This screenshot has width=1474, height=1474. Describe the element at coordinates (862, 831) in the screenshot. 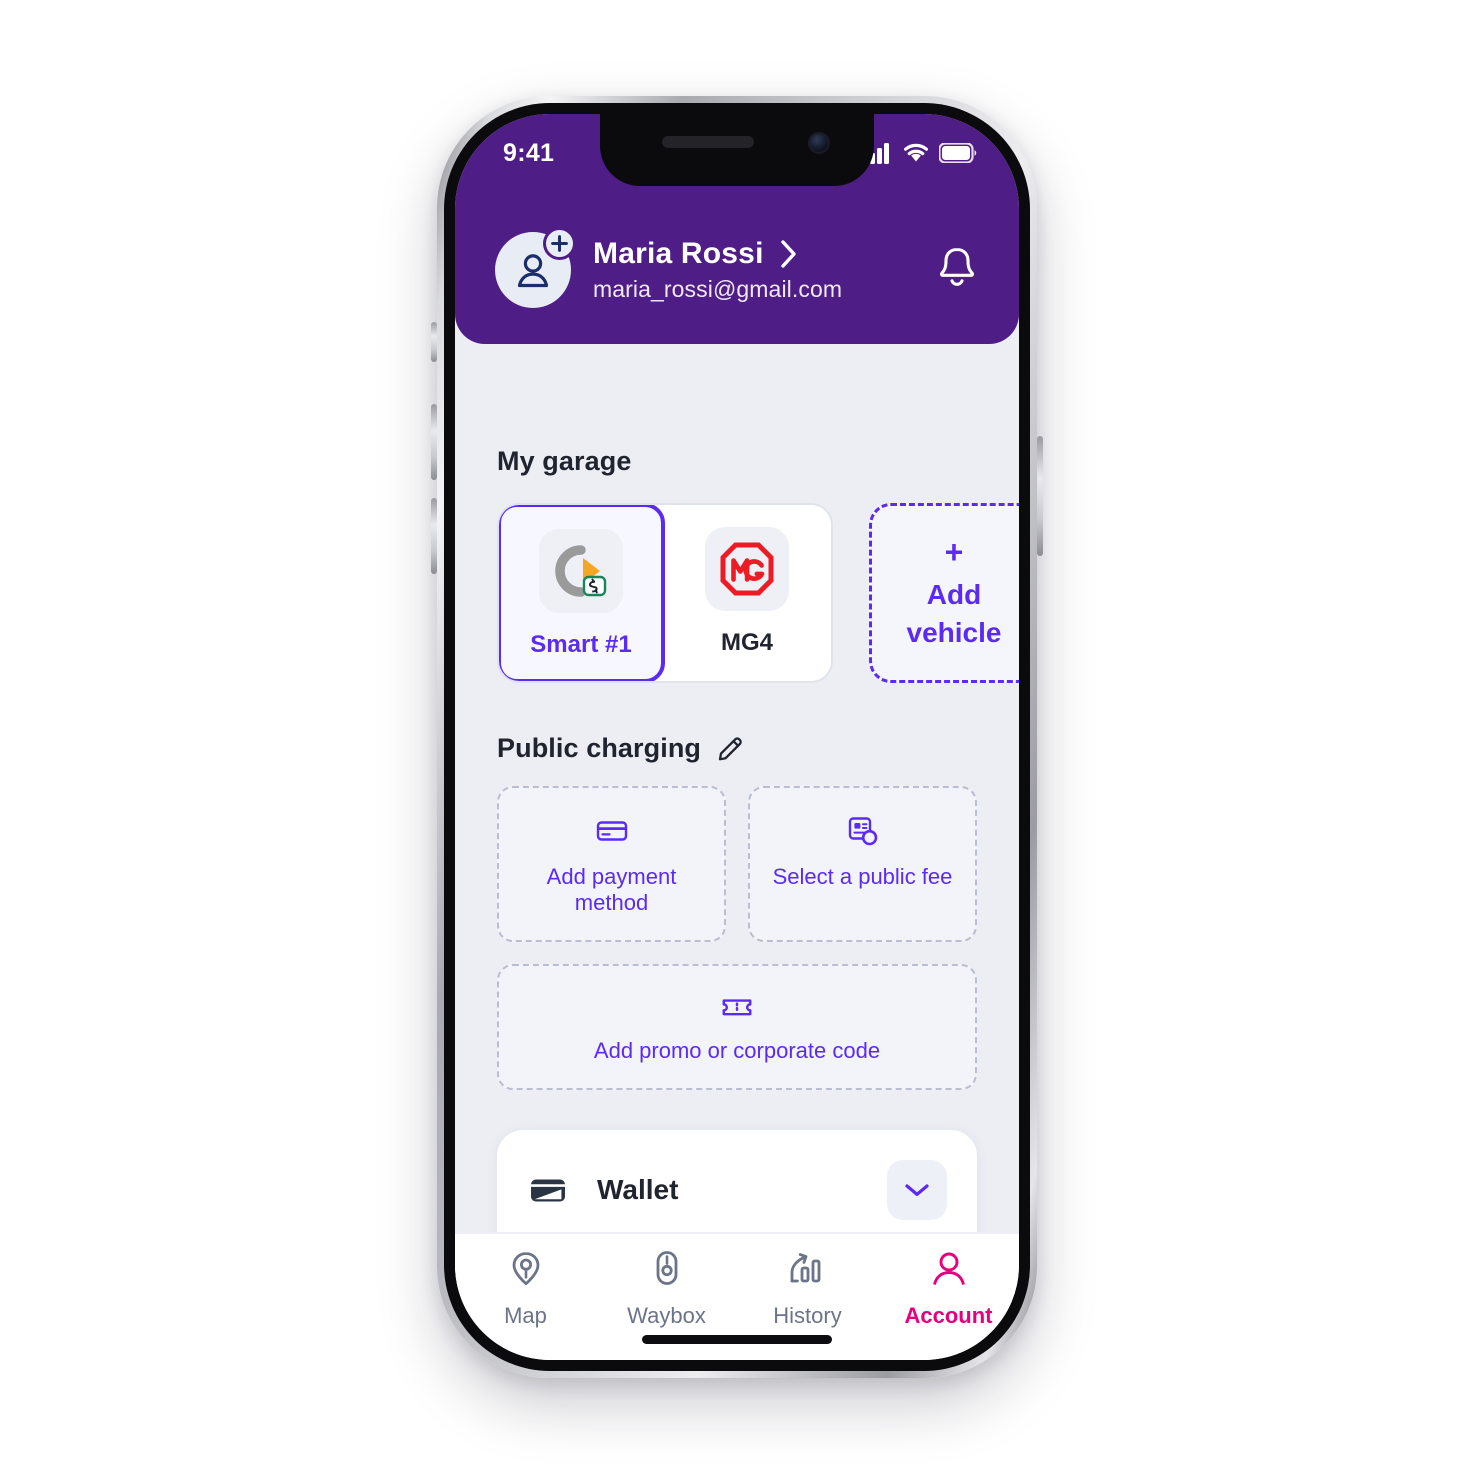

I see `fee-document-search-icon` at that location.